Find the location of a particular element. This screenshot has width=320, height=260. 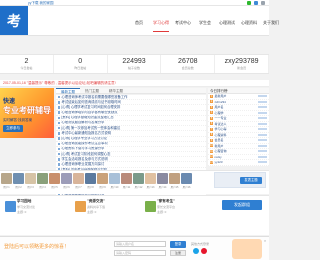

member-avatar: 用户12 is located at coordinates (138, 181).